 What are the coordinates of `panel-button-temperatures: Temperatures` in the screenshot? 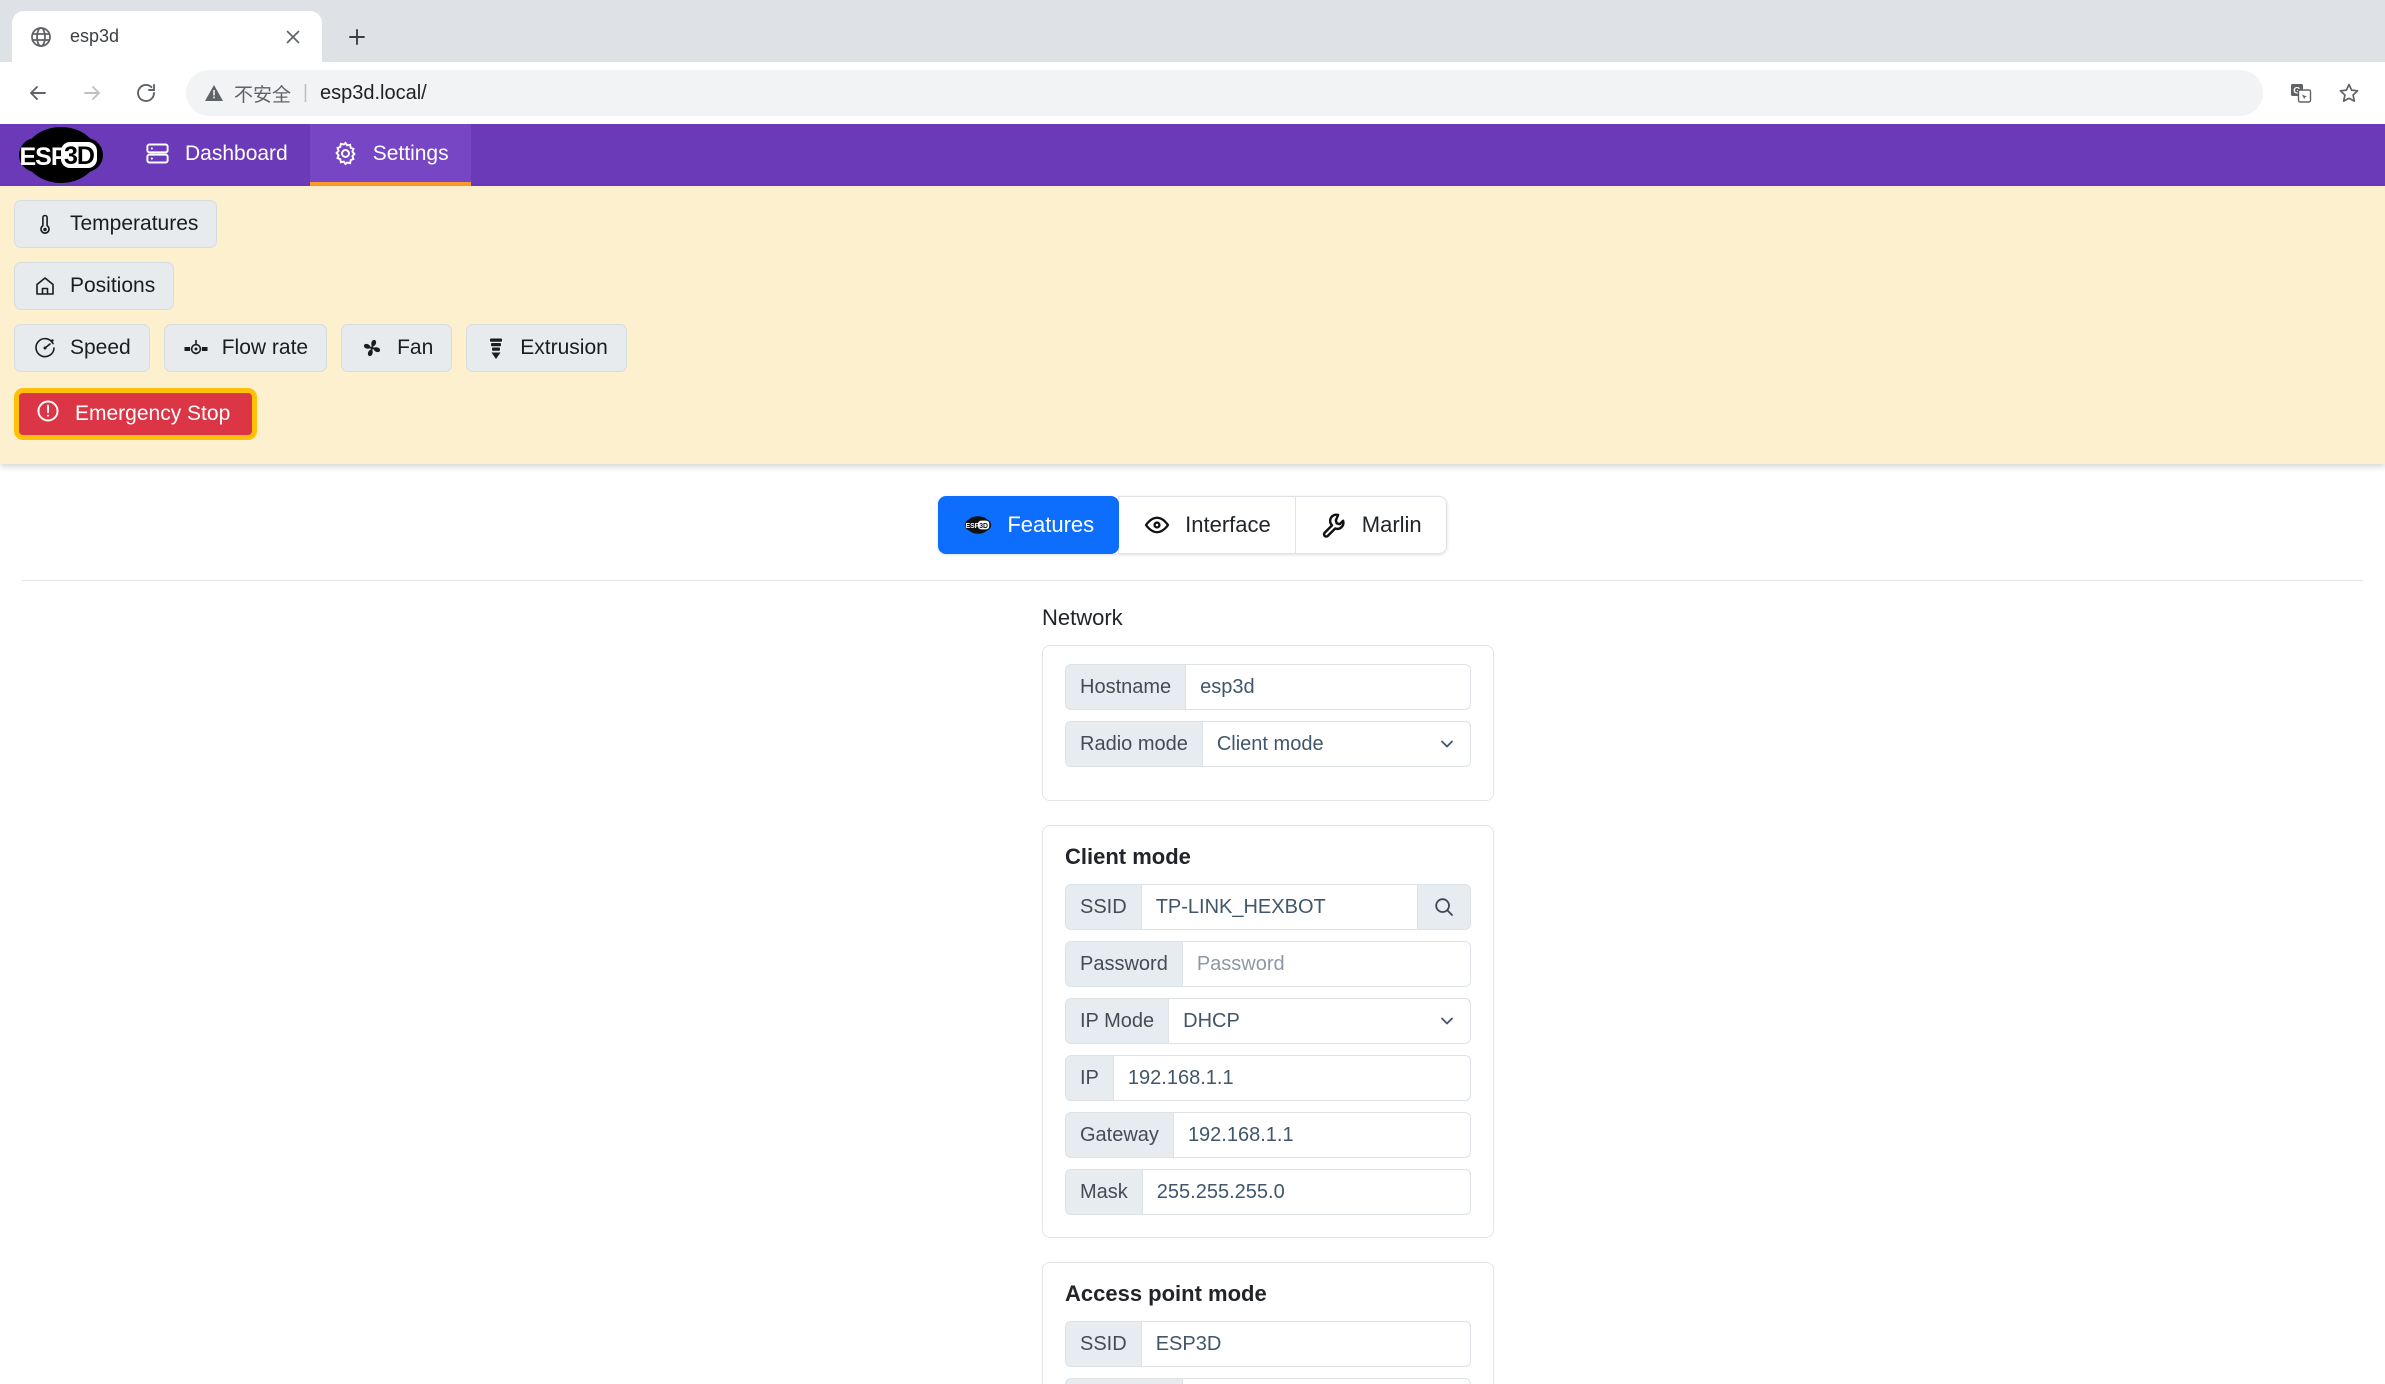 It's located at (116, 224).